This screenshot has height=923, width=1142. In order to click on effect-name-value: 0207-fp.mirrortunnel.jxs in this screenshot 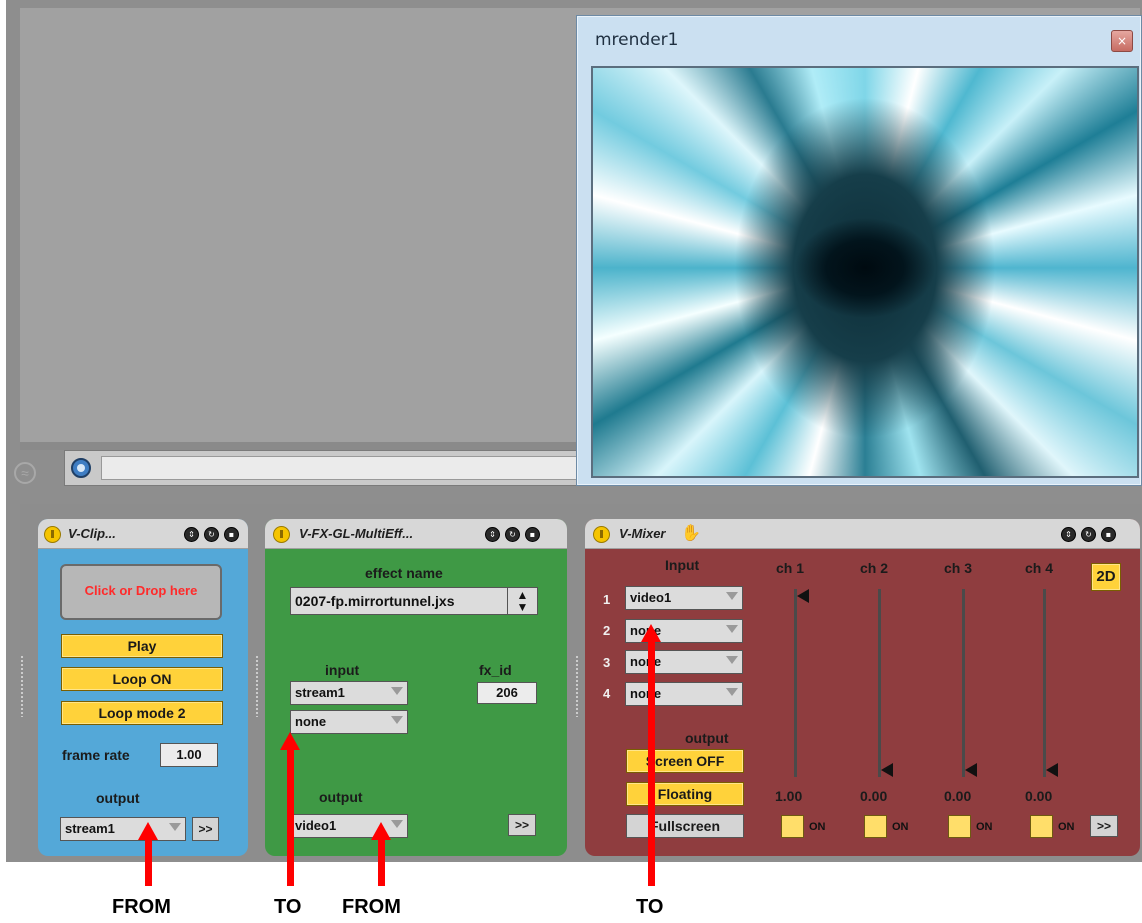, I will do `click(375, 601)`.